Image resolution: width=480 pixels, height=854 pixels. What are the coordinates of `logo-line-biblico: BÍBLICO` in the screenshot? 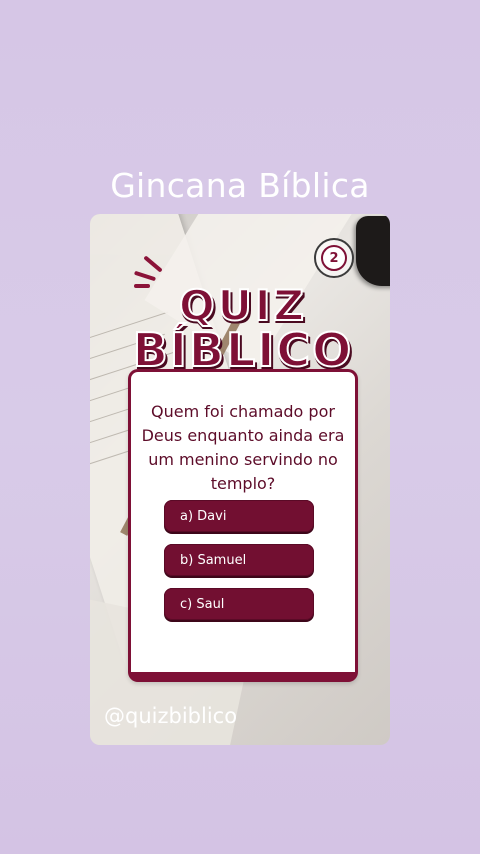 It's located at (243, 350).